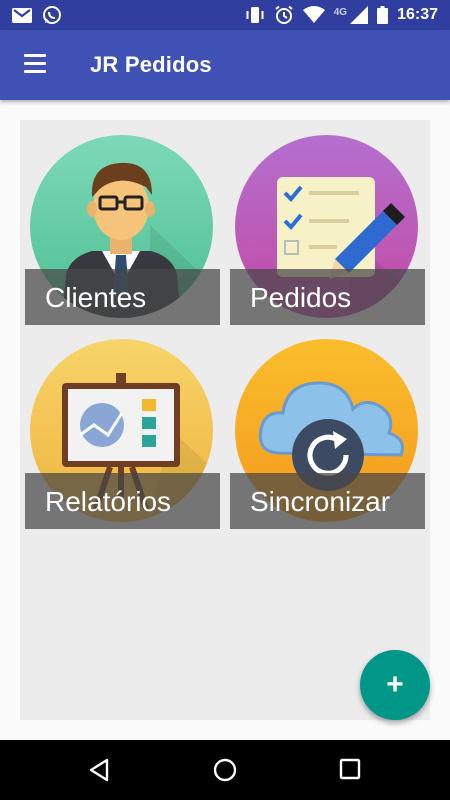 This screenshot has width=450, height=800. Describe the element at coordinates (284, 15) in the screenshot. I see `alarm-icon` at that location.